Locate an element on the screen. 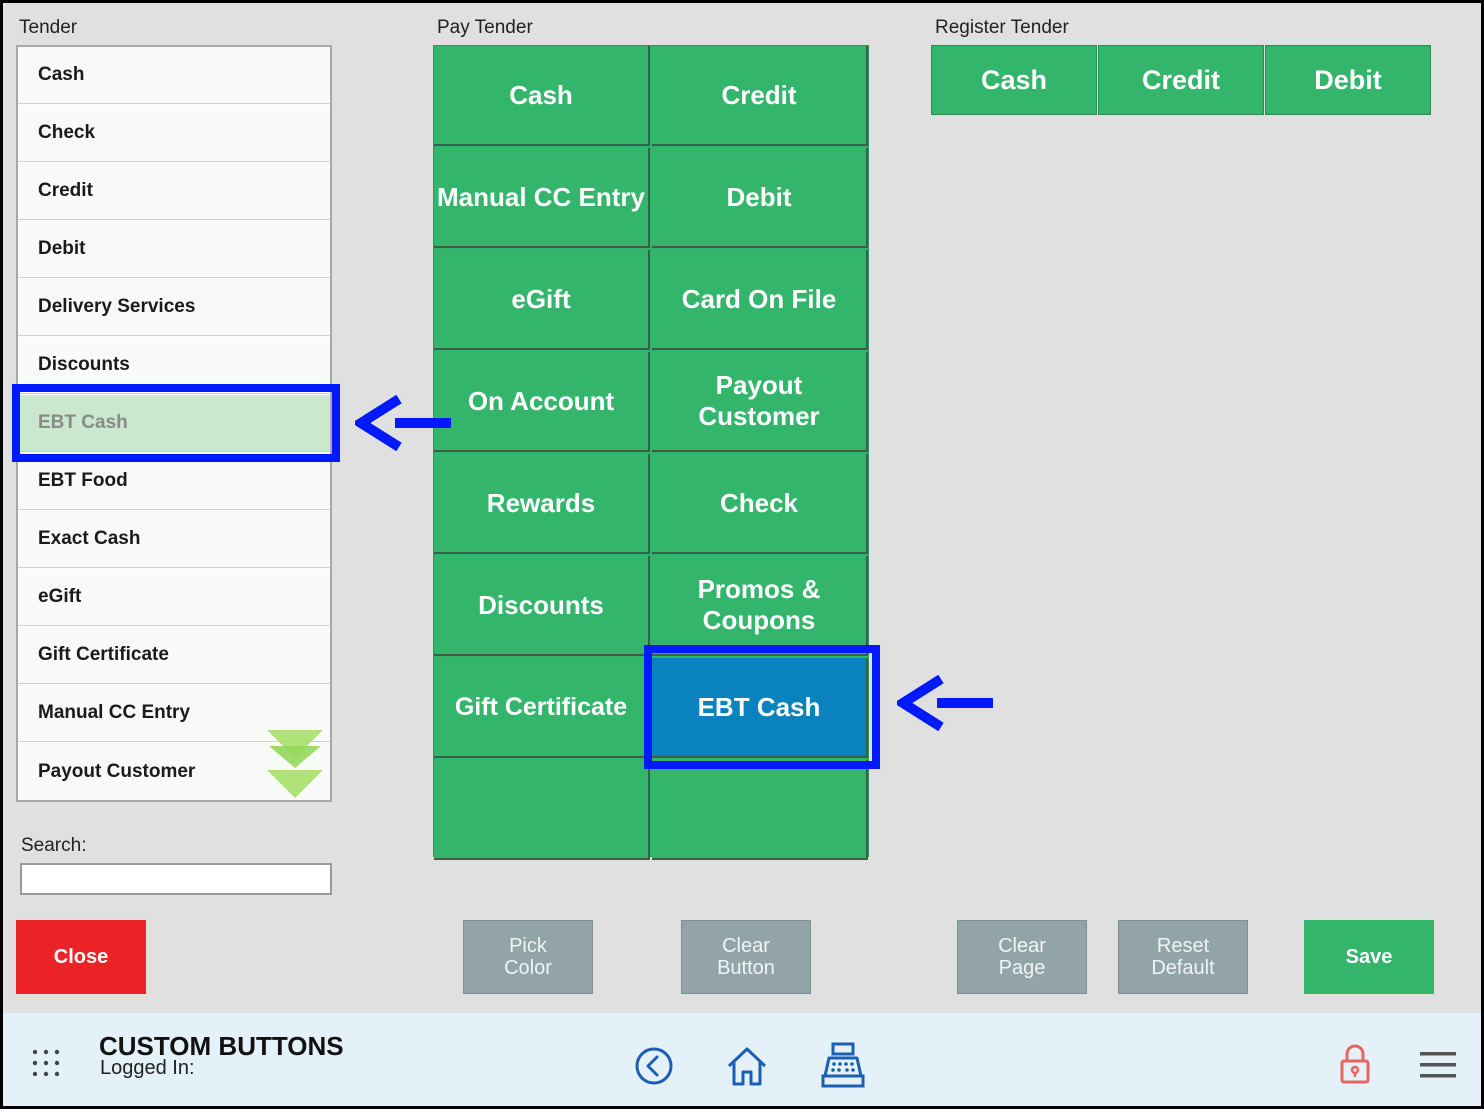  tender-item-label: Manual CC Entry is located at coordinates (114, 712).